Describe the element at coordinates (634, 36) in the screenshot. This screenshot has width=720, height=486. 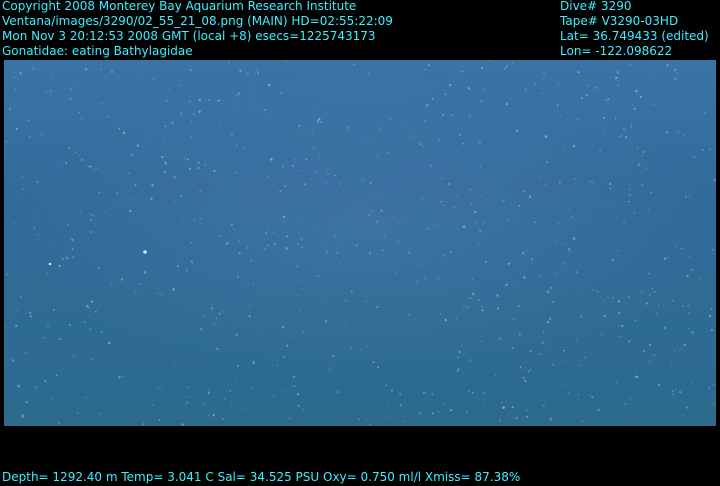
I see `latitude-text: Lat= 36.749433 (edited)` at that location.